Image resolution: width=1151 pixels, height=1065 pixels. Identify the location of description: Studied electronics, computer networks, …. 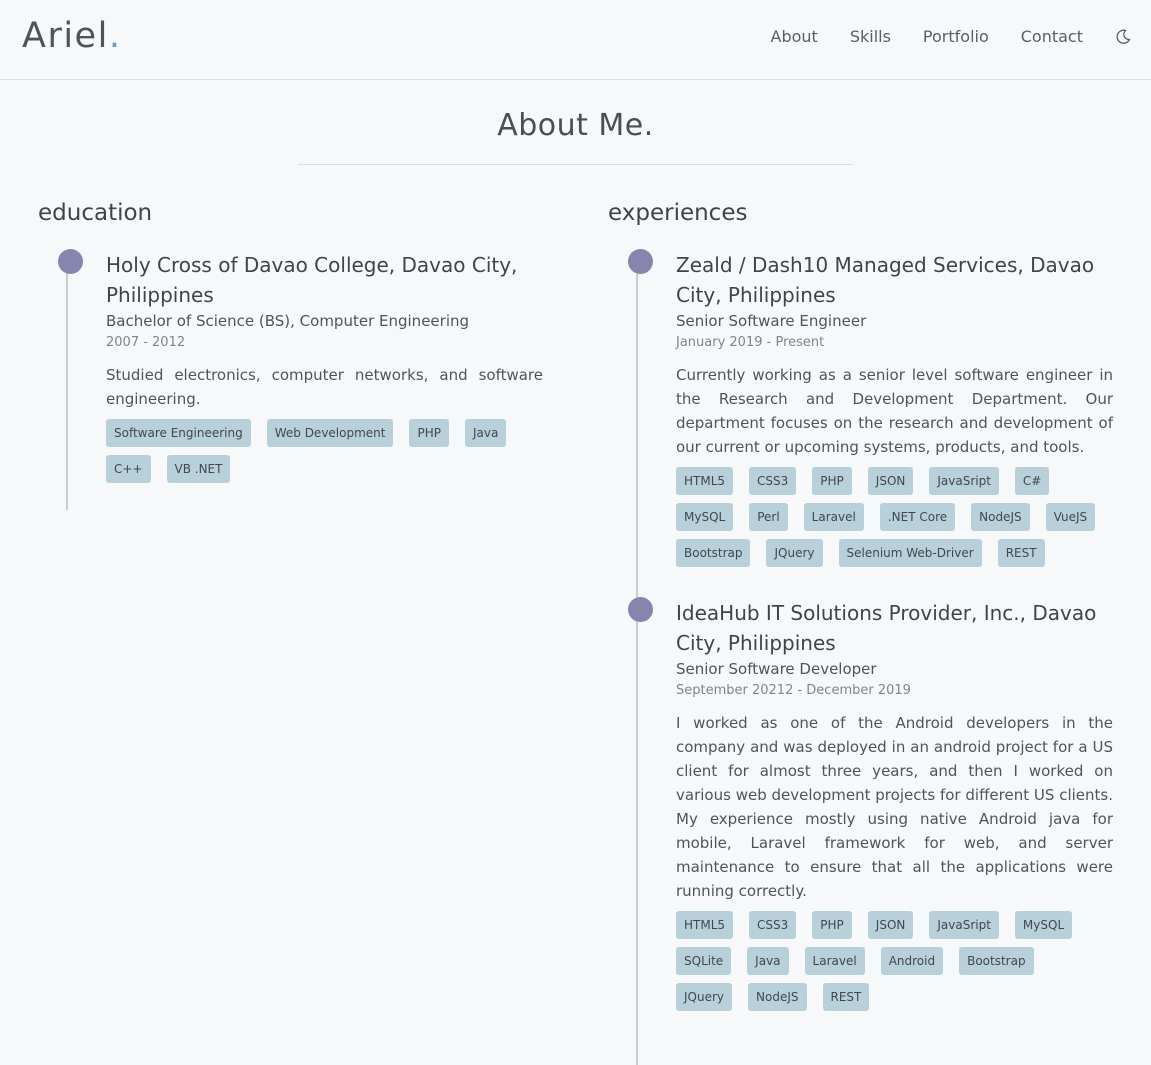
(324, 387).